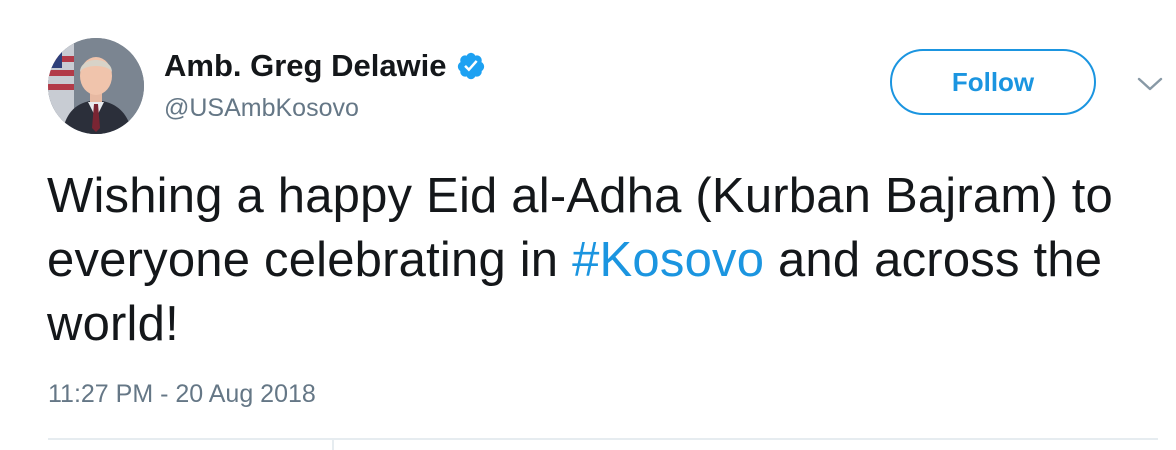  What do you see at coordinates (993, 82) in the screenshot?
I see `follow-button: Follow` at bounding box center [993, 82].